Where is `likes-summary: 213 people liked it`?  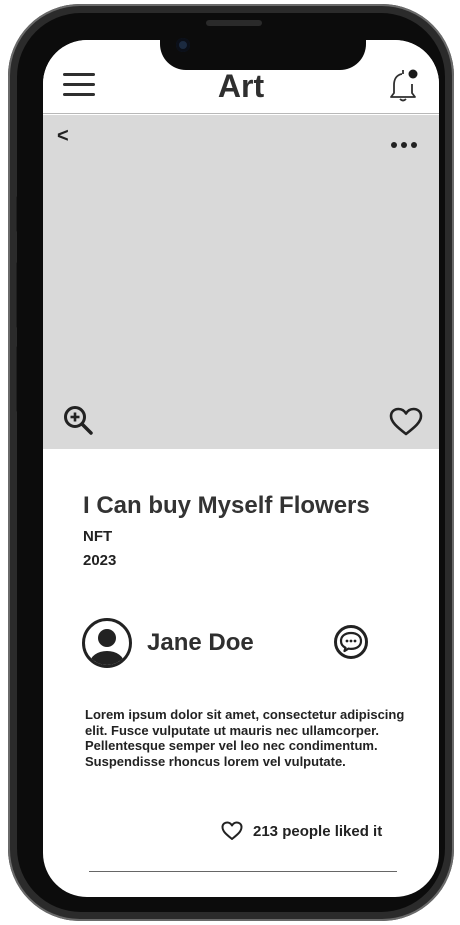 likes-summary: 213 people liked it is located at coordinates (301, 831).